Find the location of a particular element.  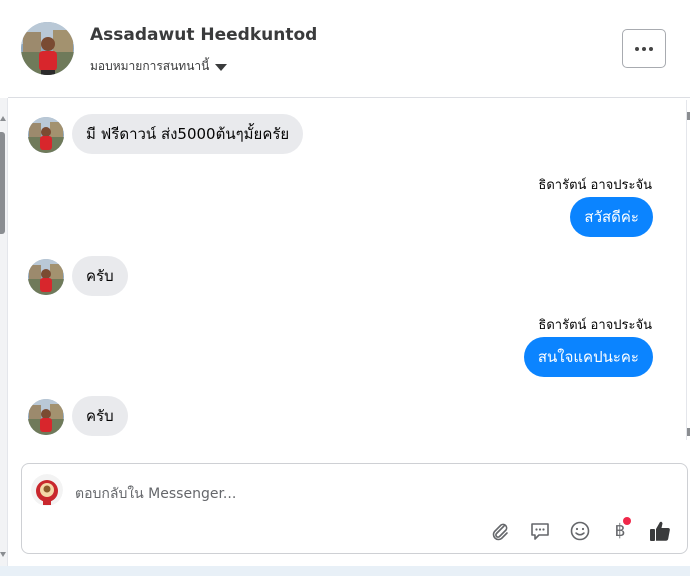

outgoing-message: สวัสดีค่ะ is located at coordinates (611, 217).